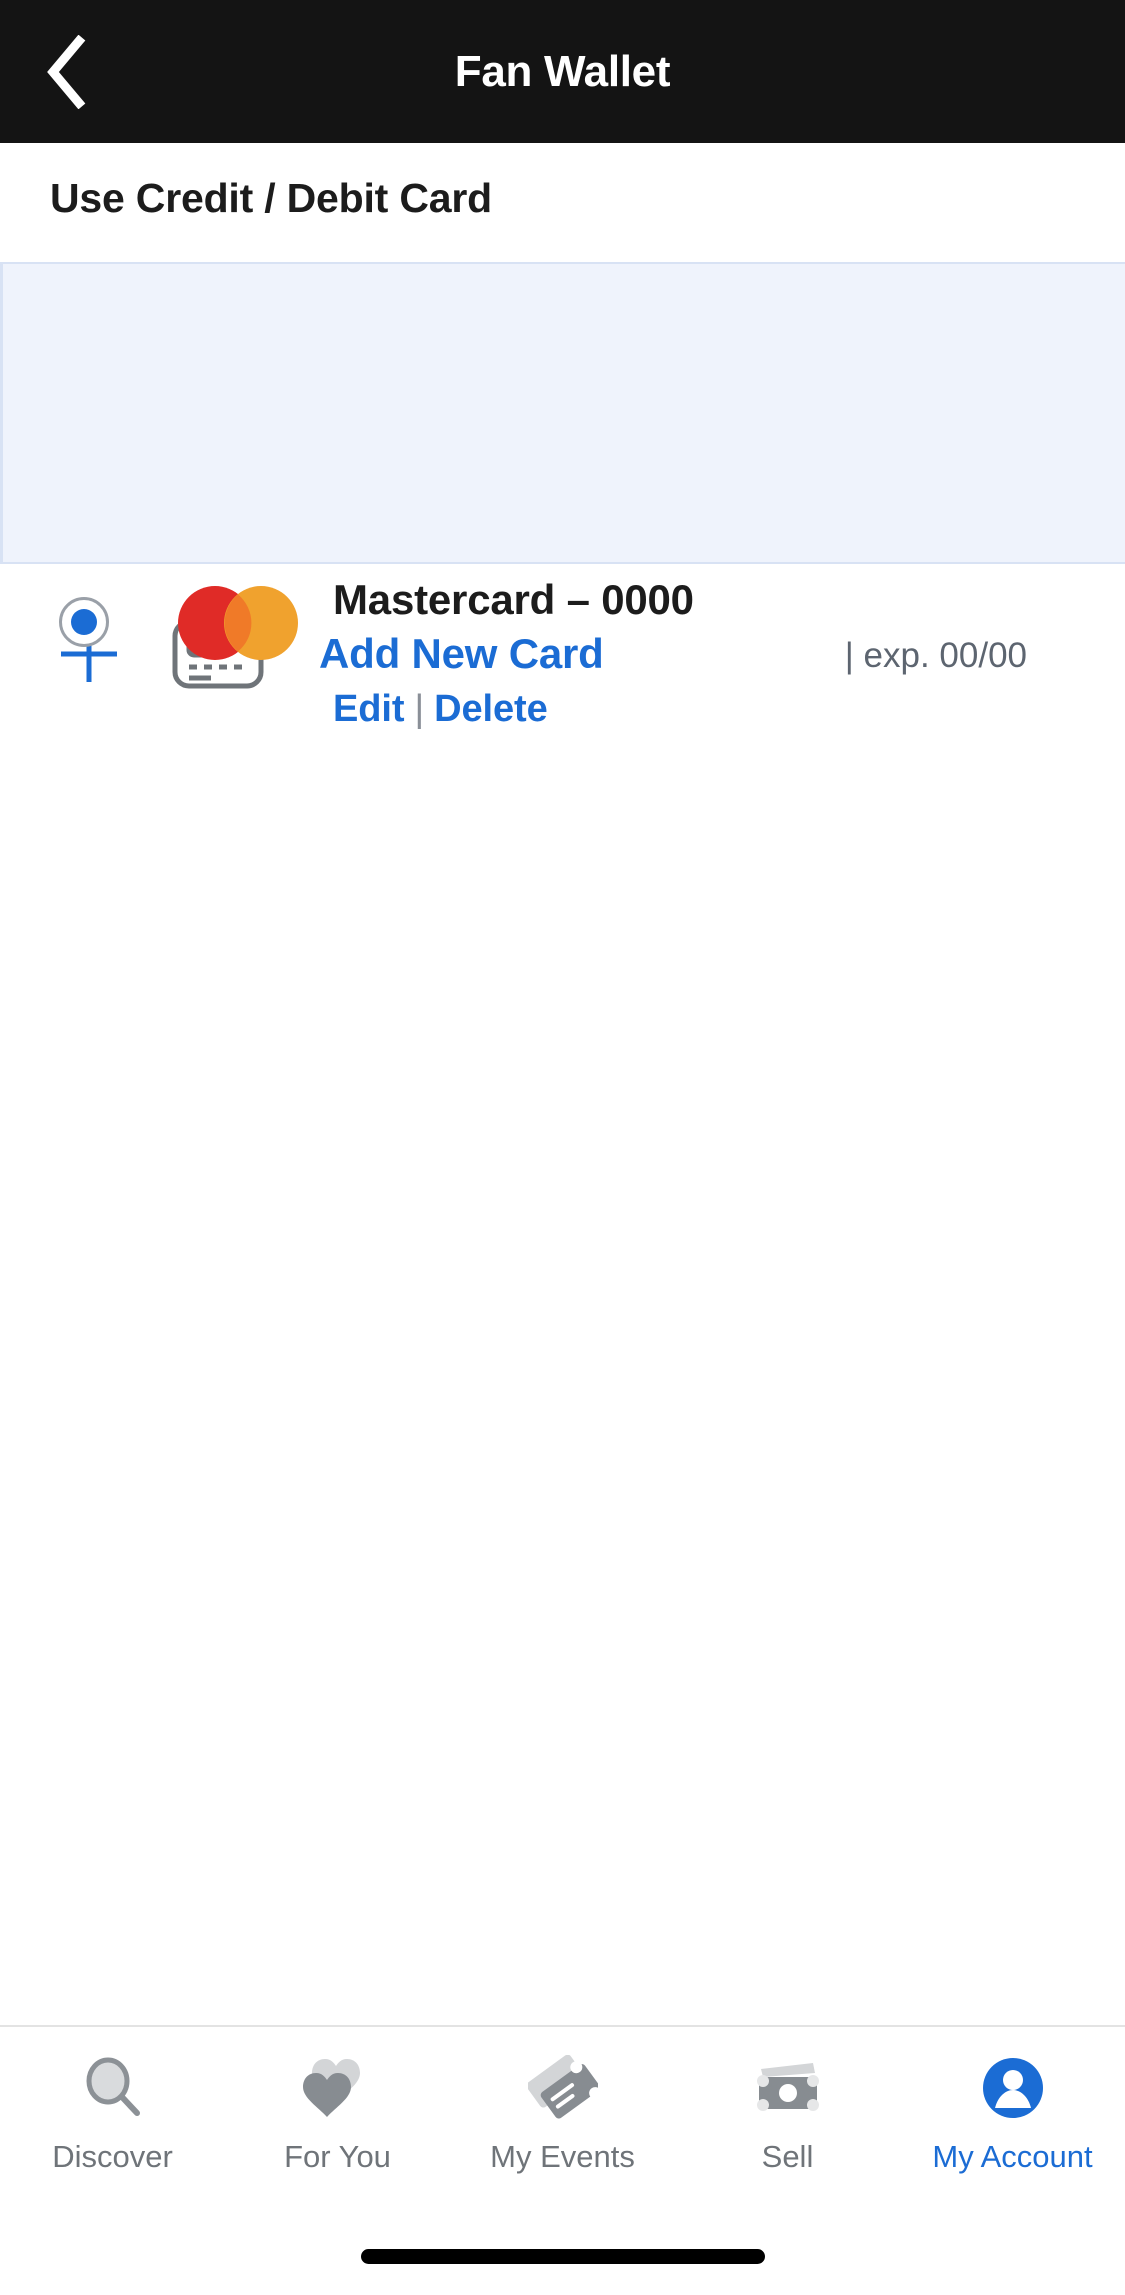 The width and height of the screenshot is (1125, 2295). I want to click on tab-discover: Discover, so click(112, 2112).